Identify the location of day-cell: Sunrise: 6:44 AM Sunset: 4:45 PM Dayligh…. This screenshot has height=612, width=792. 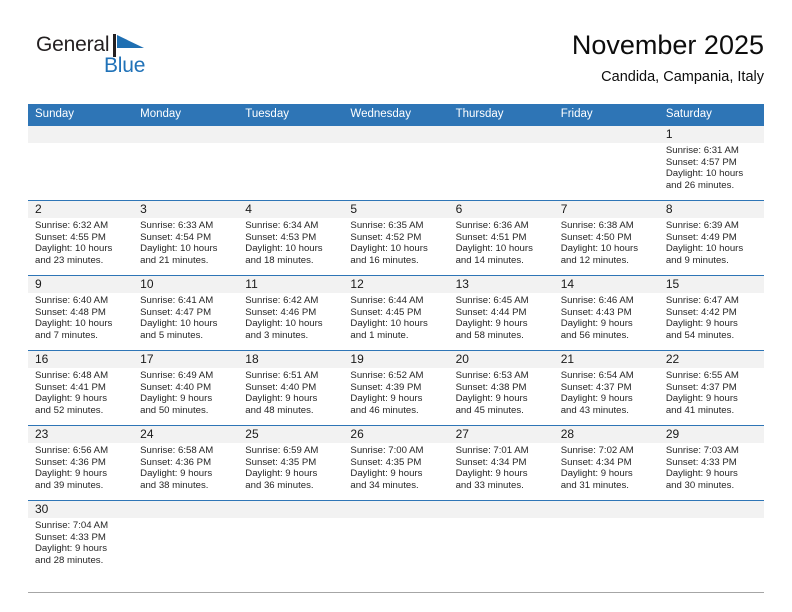
(395, 321).